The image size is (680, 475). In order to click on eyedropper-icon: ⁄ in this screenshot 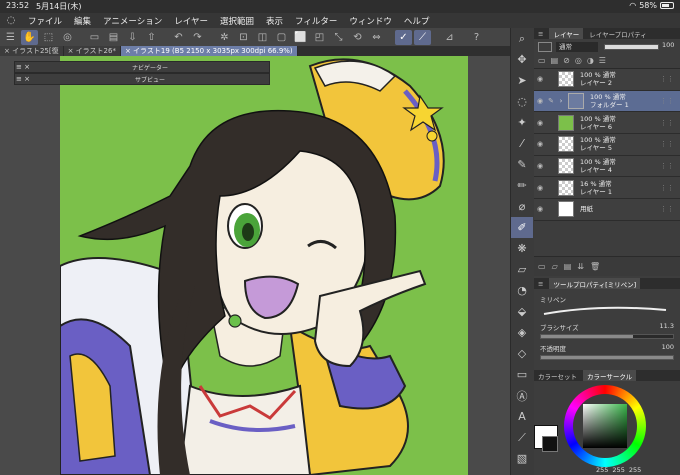, I will do `click(522, 143)`.